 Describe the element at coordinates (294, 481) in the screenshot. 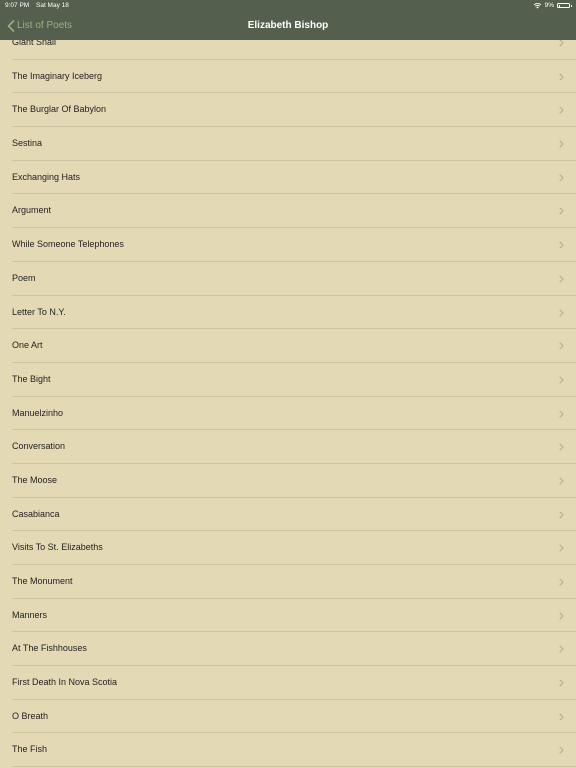

I see `list-item: The Moose` at that location.